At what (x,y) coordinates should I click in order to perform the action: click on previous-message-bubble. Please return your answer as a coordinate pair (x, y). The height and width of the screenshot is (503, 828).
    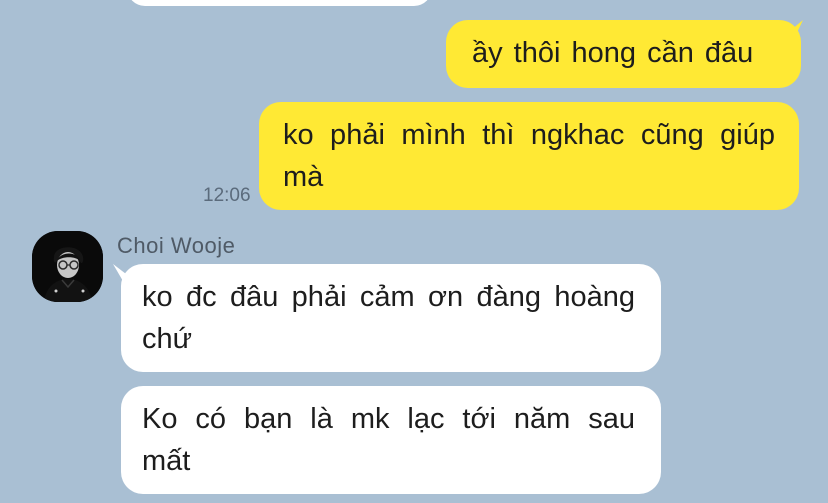
    Looking at the image, I should click on (279, 3).